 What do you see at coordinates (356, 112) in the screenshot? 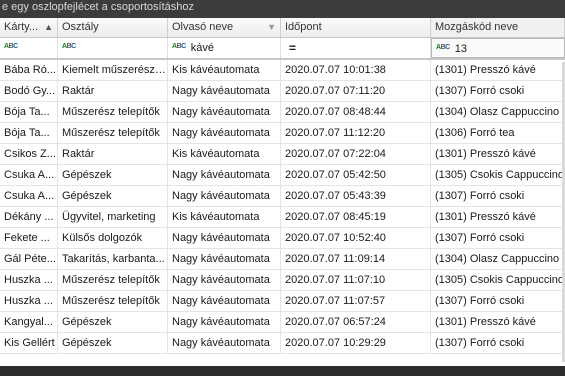
I see `table-cell-idopont: 2020.07.07 08:48:44` at bounding box center [356, 112].